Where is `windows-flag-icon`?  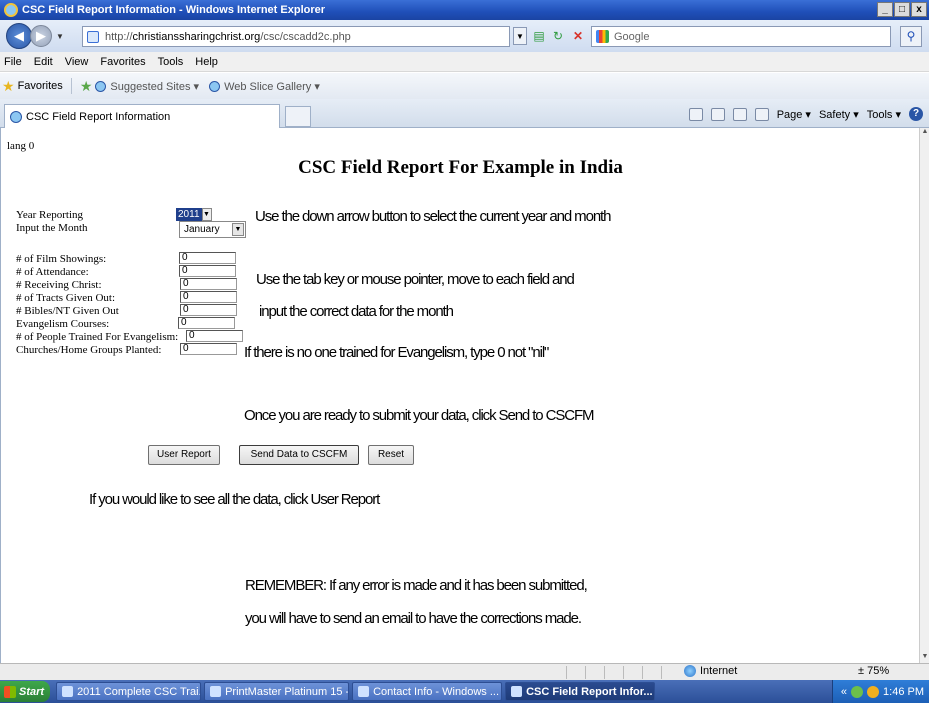
windows-flag-icon is located at coordinates (10, 691).